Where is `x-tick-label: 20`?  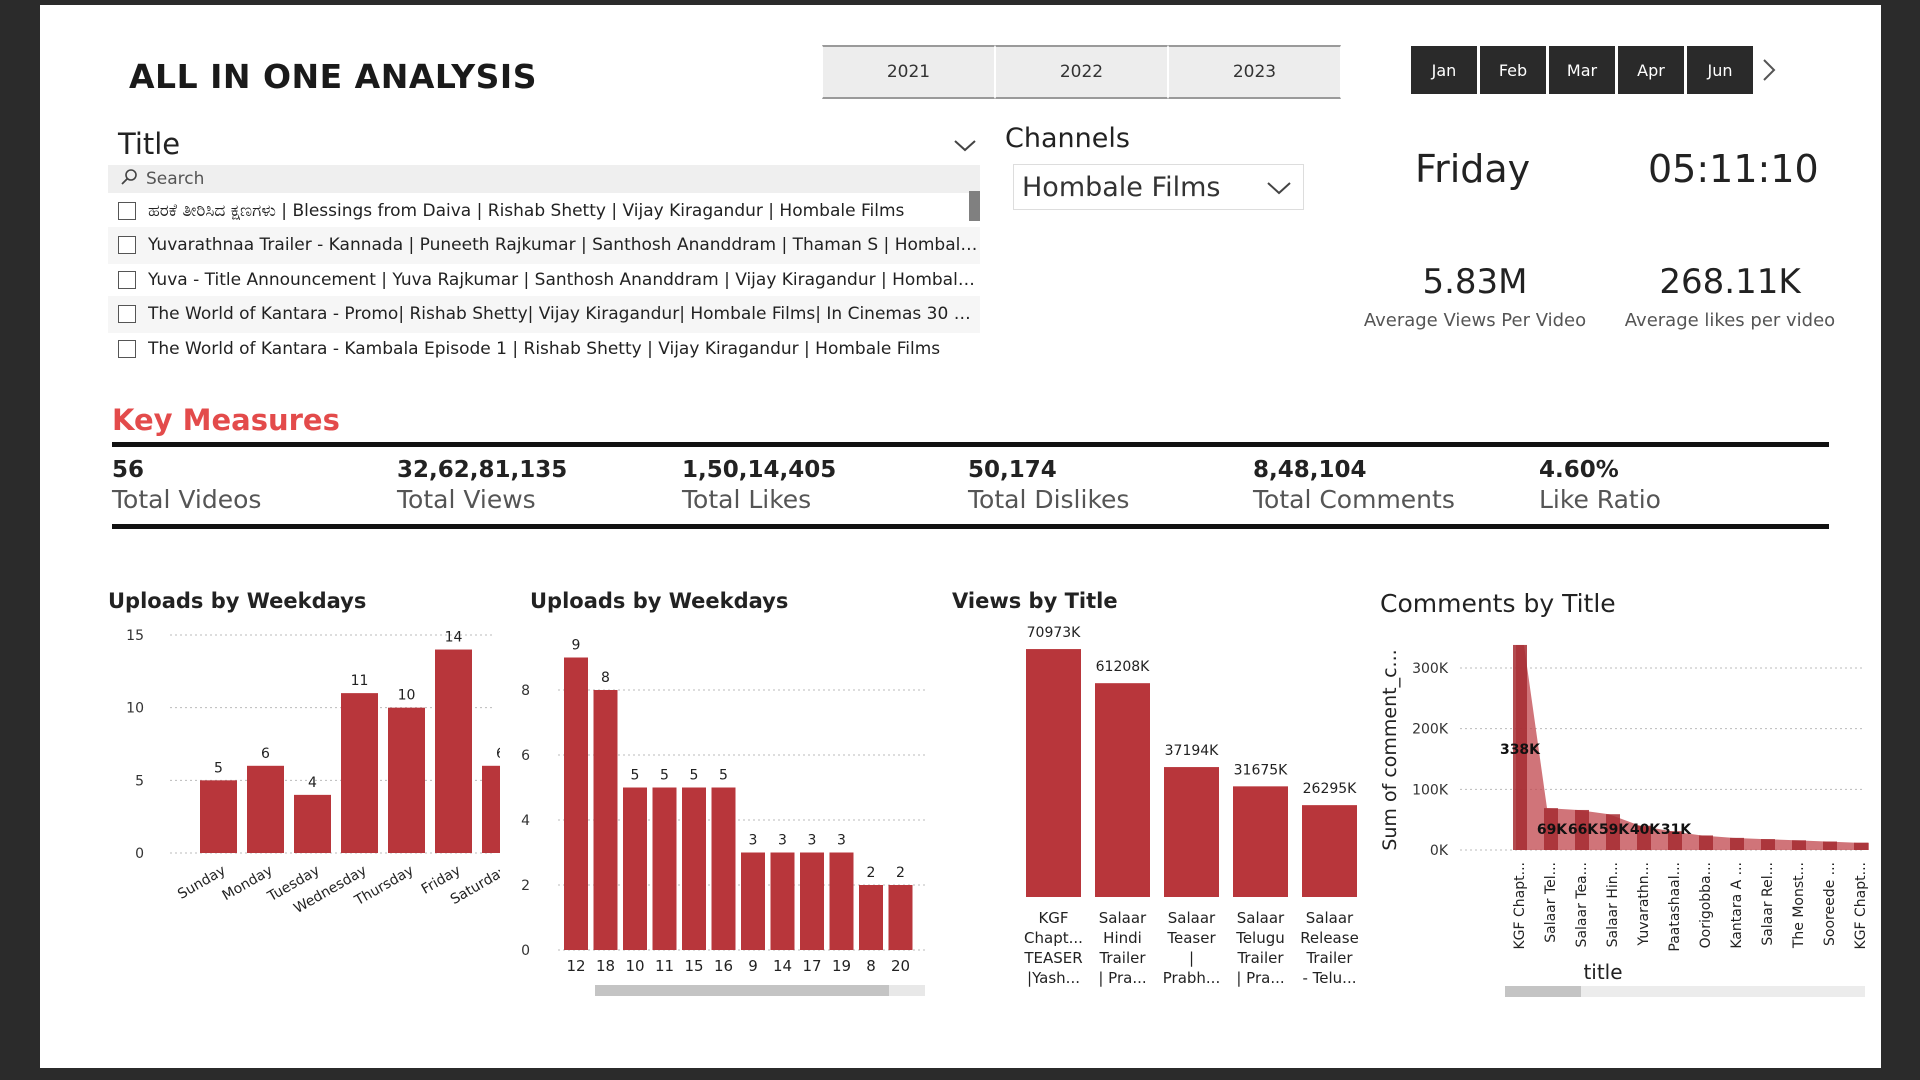 x-tick-label: 20 is located at coordinates (900, 966).